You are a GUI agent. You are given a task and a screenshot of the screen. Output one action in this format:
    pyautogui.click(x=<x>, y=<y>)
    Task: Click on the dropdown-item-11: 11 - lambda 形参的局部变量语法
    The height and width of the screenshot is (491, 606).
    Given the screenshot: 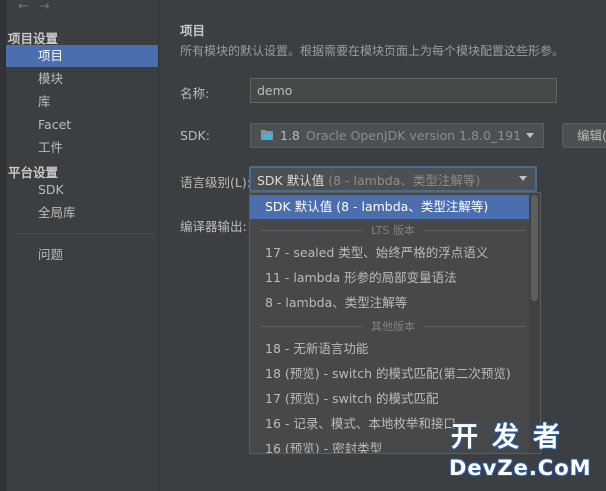 What is the action you would take?
    pyautogui.click(x=390, y=278)
    